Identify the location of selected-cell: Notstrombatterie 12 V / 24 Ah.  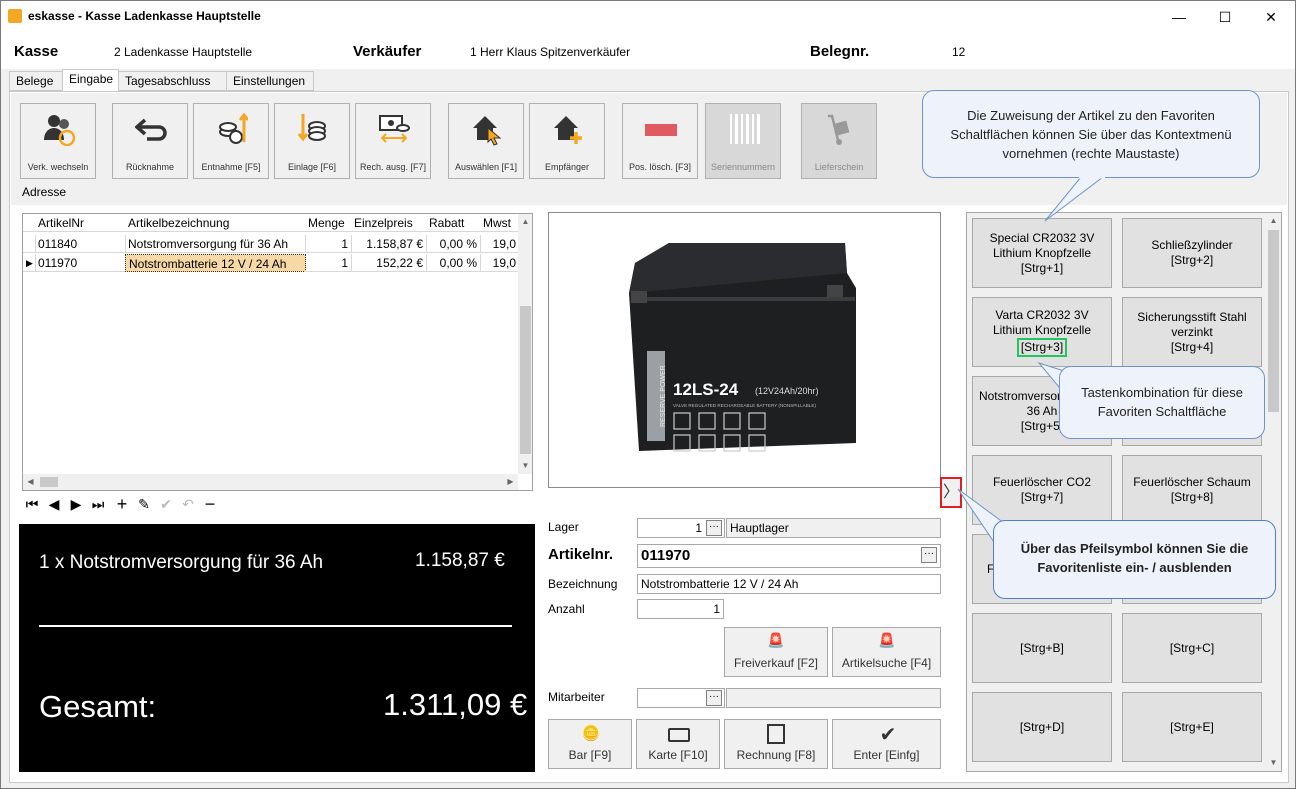
(215, 263).